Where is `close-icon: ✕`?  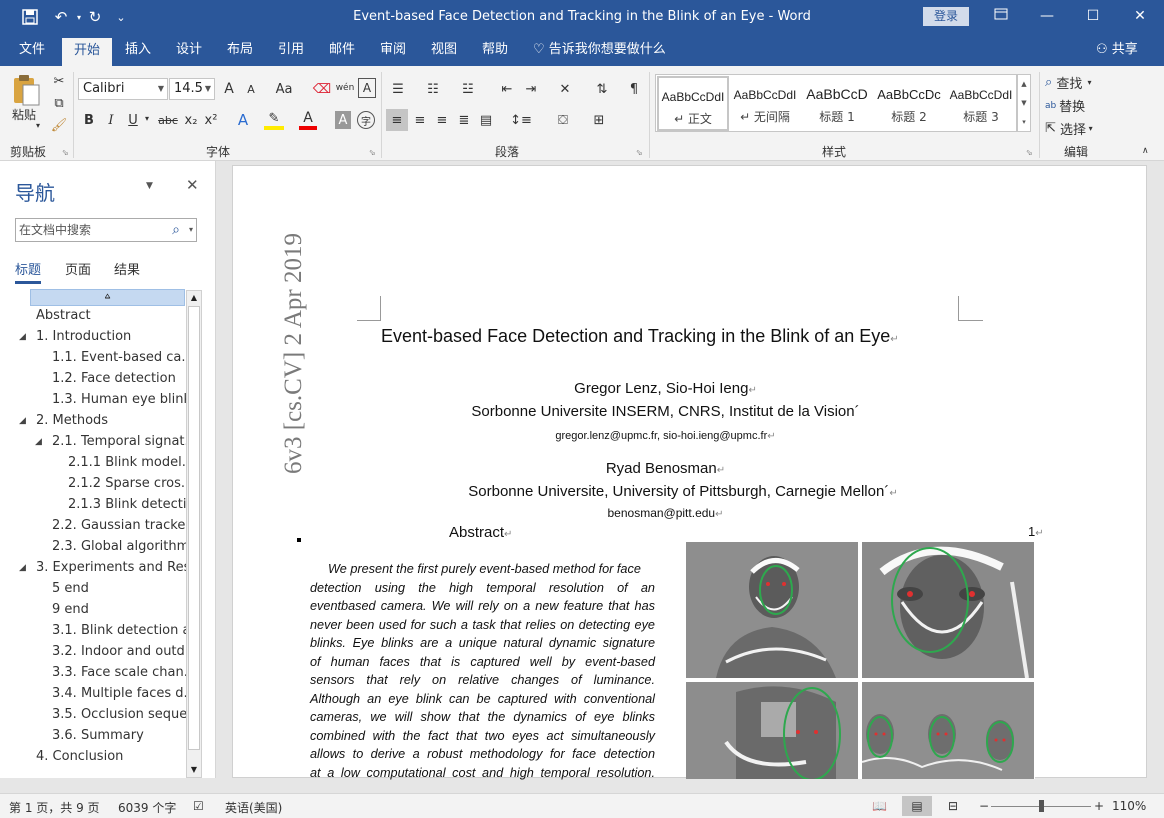
close-icon: ✕ is located at coordinates (192, 185).